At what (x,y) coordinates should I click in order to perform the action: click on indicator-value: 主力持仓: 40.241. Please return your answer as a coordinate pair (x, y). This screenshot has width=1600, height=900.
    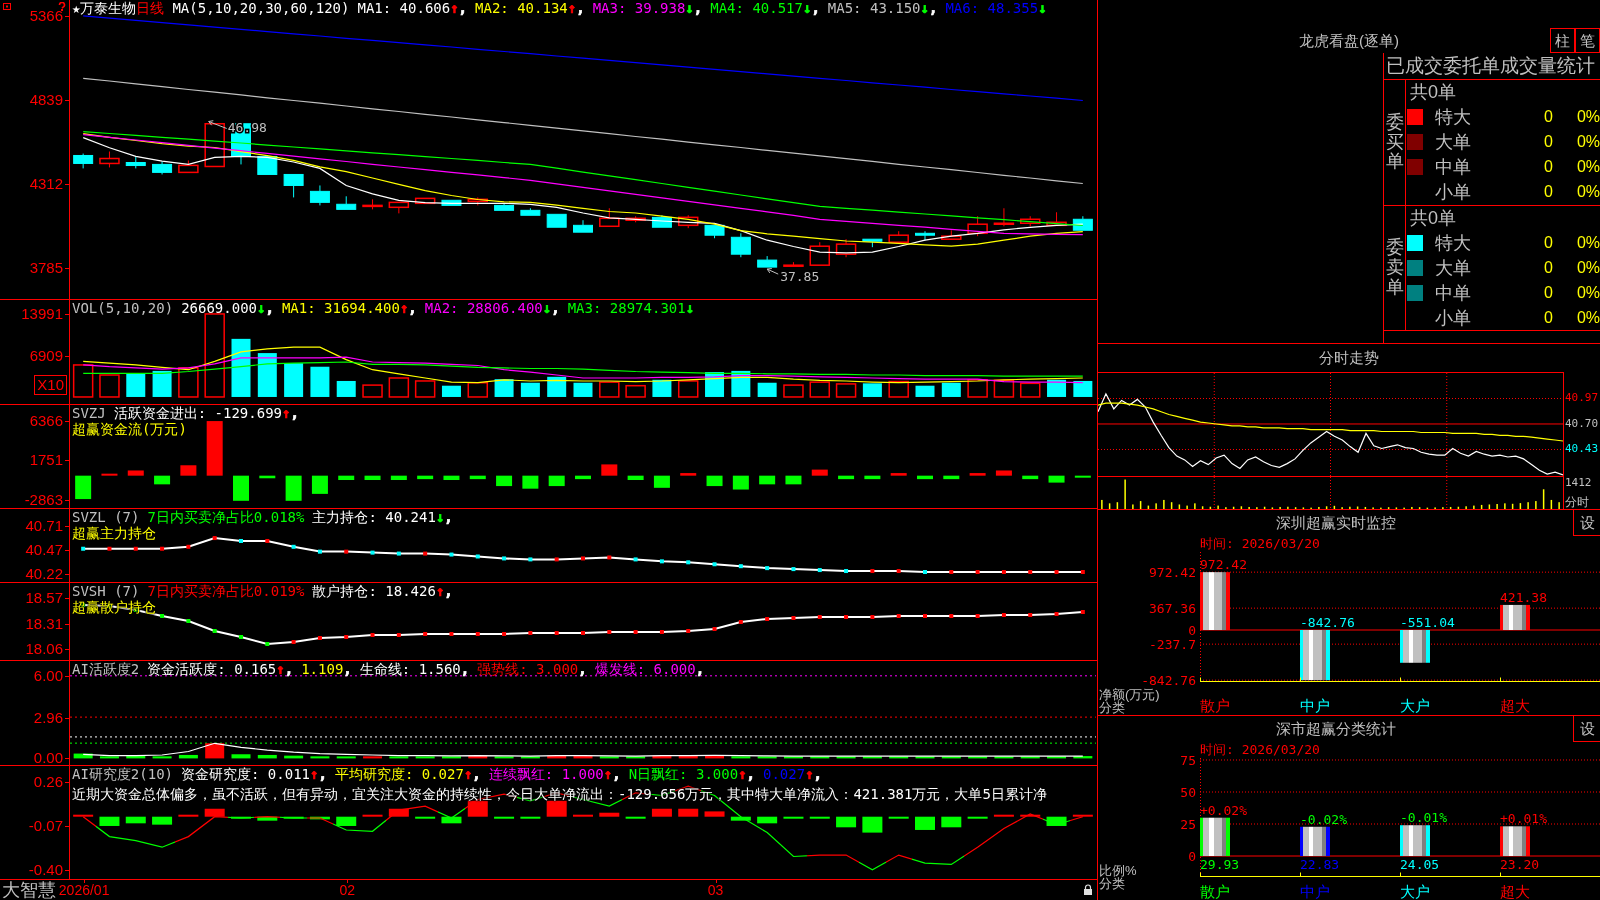
    Looking at the image, I should click on (374, 517).